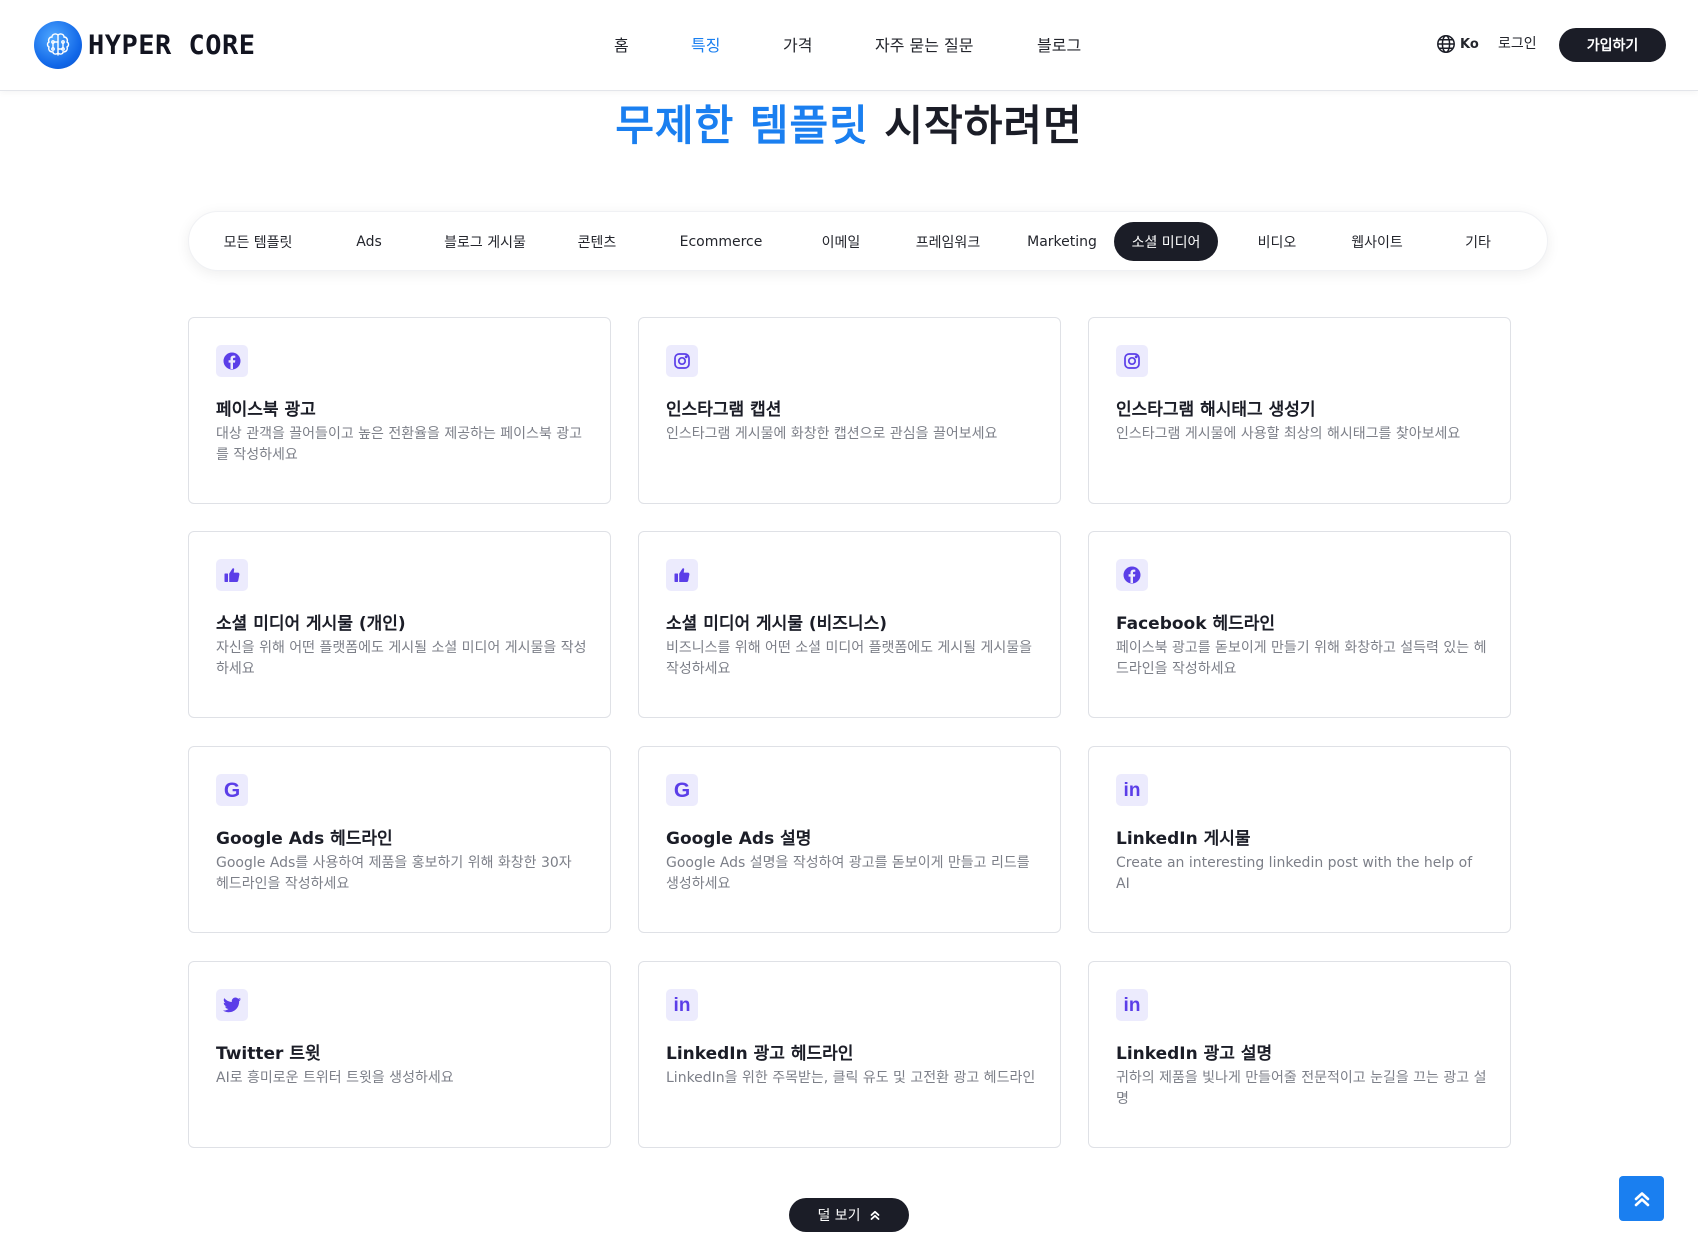 The width and height of the screenshot is (1698, 1243). What do you see at coordinates (399, 444) in the screenshot?
I see `card-description: 대상 관객을 끌어들이고 높은 전환율을 제공하는 페이스북 광고를 작성하세요` at bounding box center [399, 444].